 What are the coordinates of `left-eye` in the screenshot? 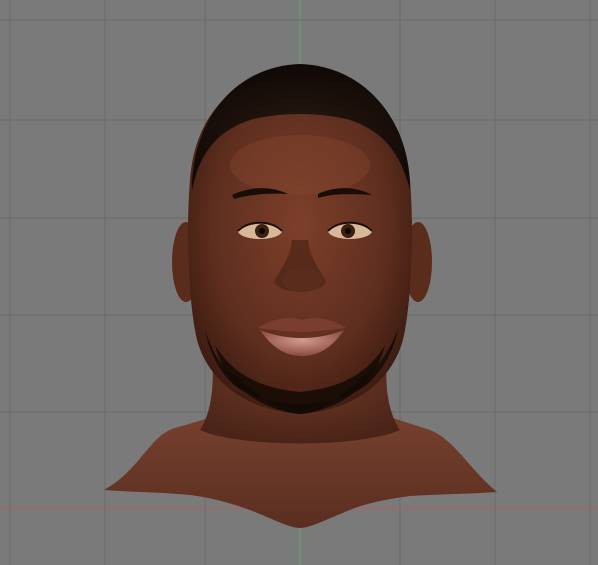 It's located at (260, 230).